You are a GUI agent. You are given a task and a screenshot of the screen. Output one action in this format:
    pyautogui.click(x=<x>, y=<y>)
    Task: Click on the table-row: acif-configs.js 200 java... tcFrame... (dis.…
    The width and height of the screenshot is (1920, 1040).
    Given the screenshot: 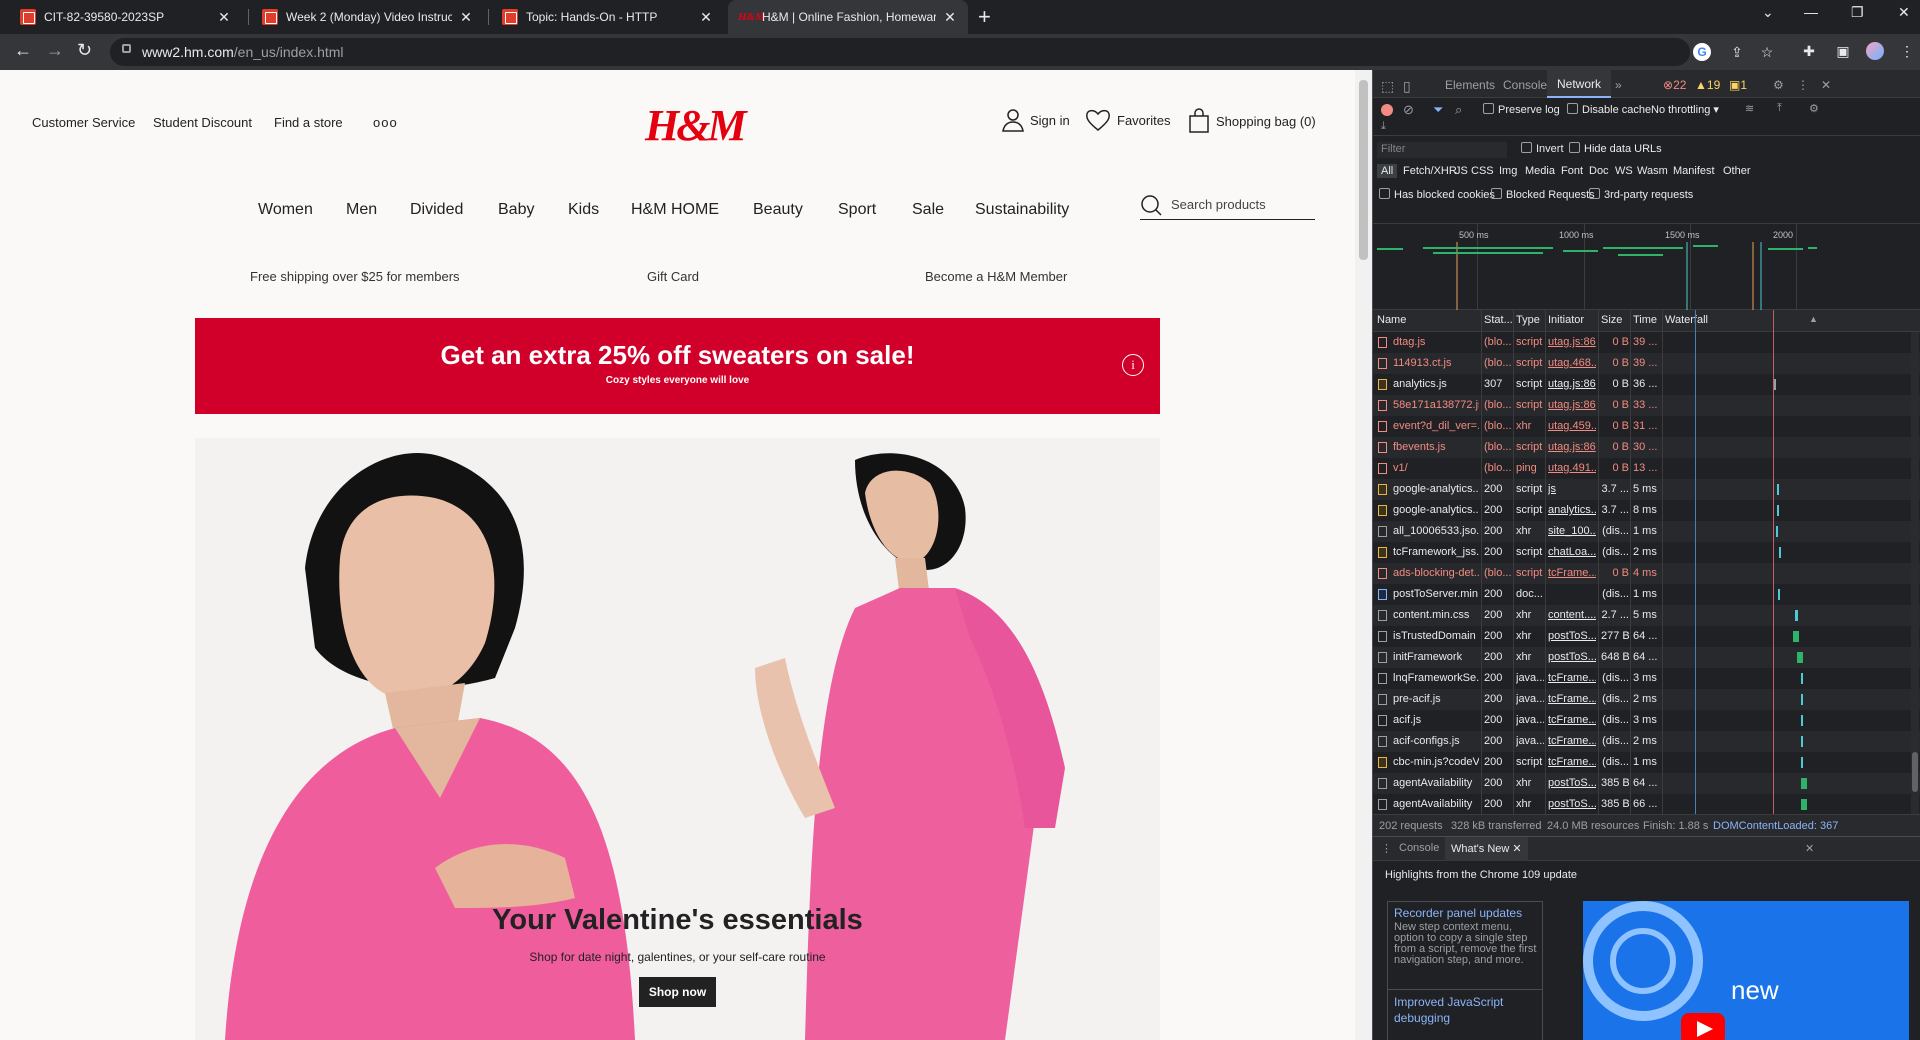 What is the action you would take?
    pyautogui.click(x=1646, y=741)
    